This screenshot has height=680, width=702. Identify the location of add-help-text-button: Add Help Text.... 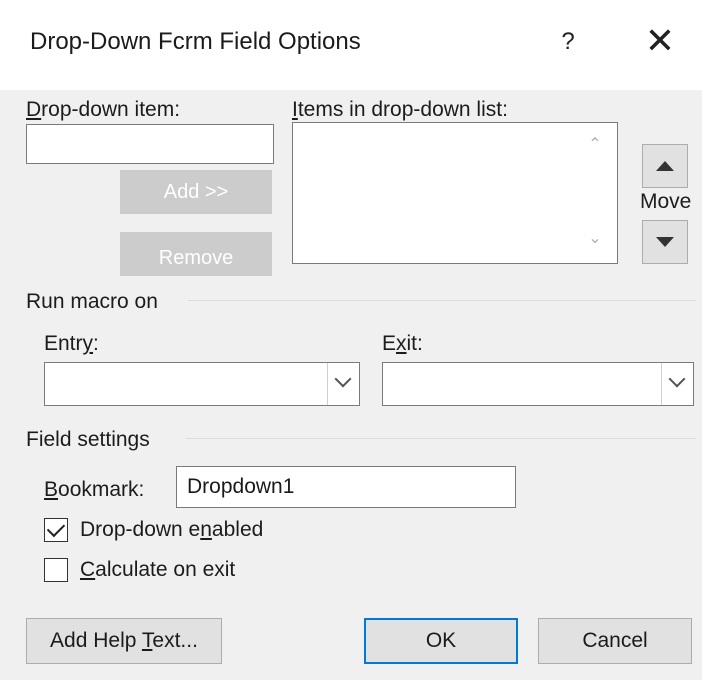
(124, 641).